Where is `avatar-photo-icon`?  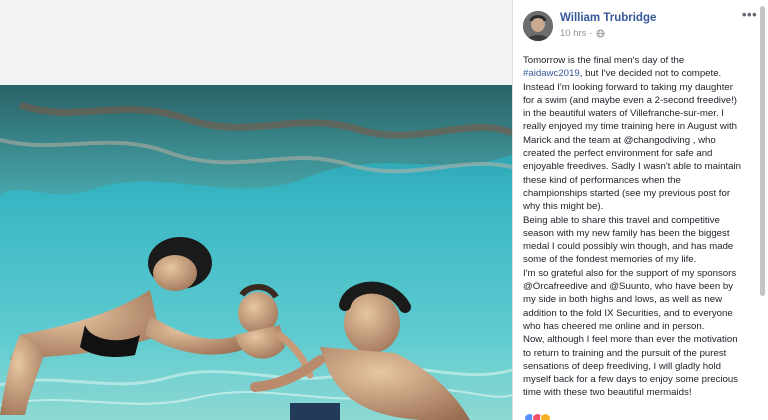
avatar-photo-icon is located at coordinates (538, 26).